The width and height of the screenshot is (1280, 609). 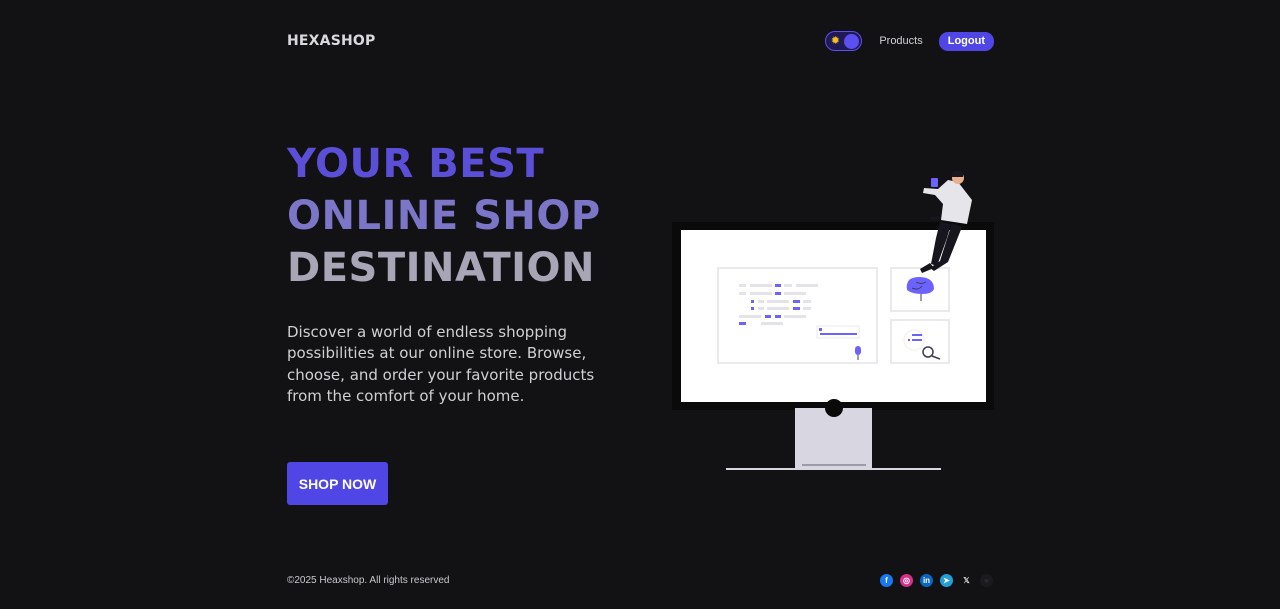 I want to click on hero-title-line-3: DESTINATION, so click(x=441, y=268).